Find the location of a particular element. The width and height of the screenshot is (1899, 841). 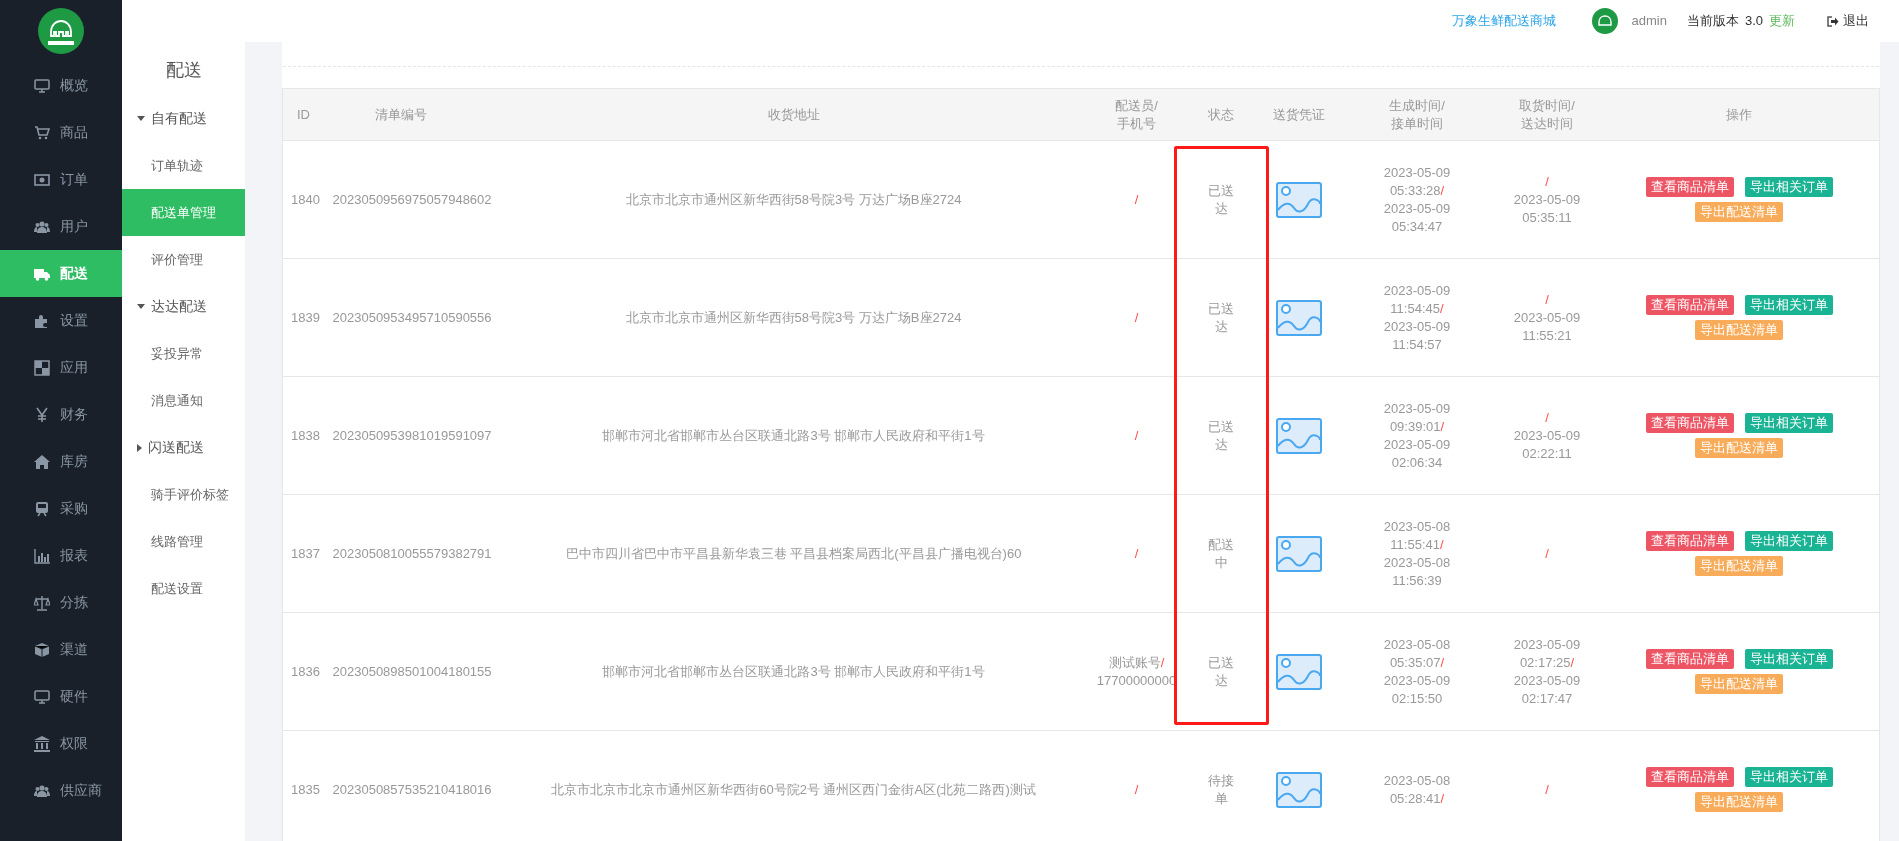

table-cell: 1836 is located at coordinates (306, 671).